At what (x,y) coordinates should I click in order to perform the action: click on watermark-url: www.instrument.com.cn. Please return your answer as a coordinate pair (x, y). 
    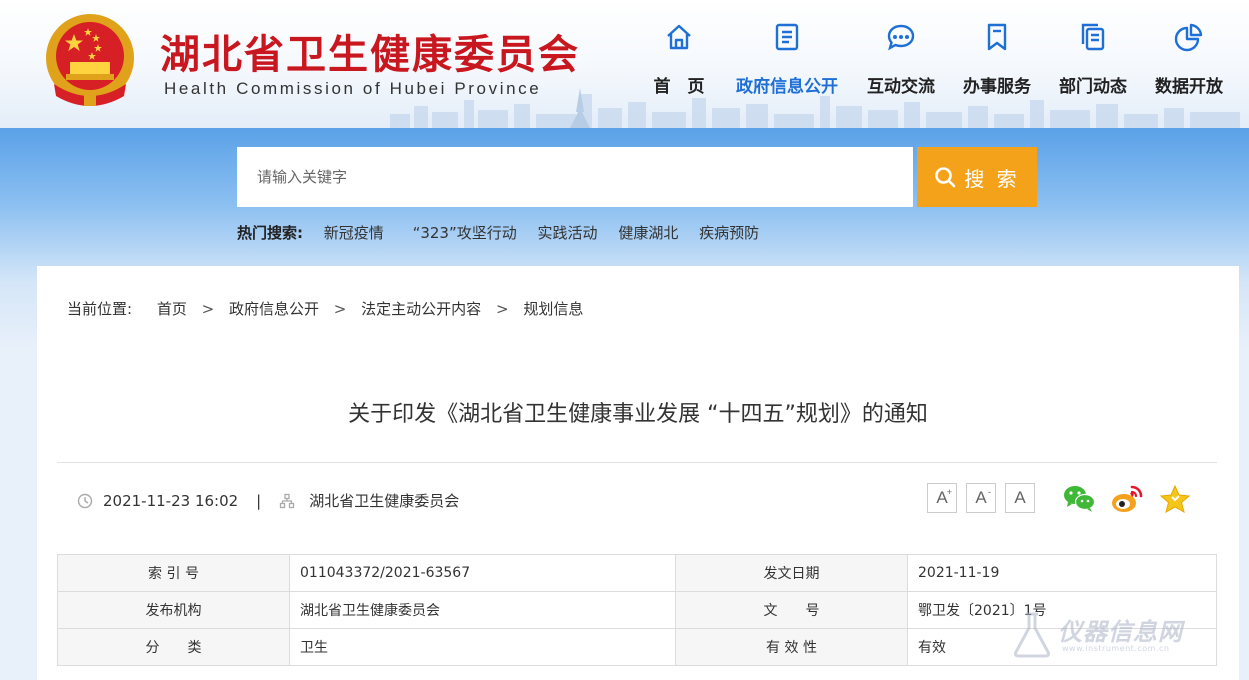
    Looking at the image, I should click on (1116, 648).